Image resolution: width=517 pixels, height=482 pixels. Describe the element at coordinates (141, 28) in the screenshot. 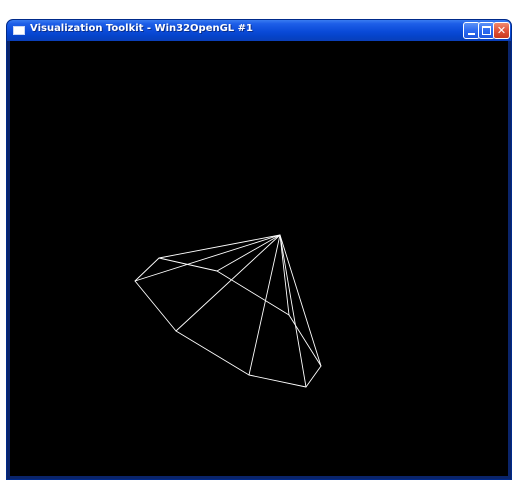

I see `window-title: Visualization Toolkit - Win32OpenGL #1` at that location.